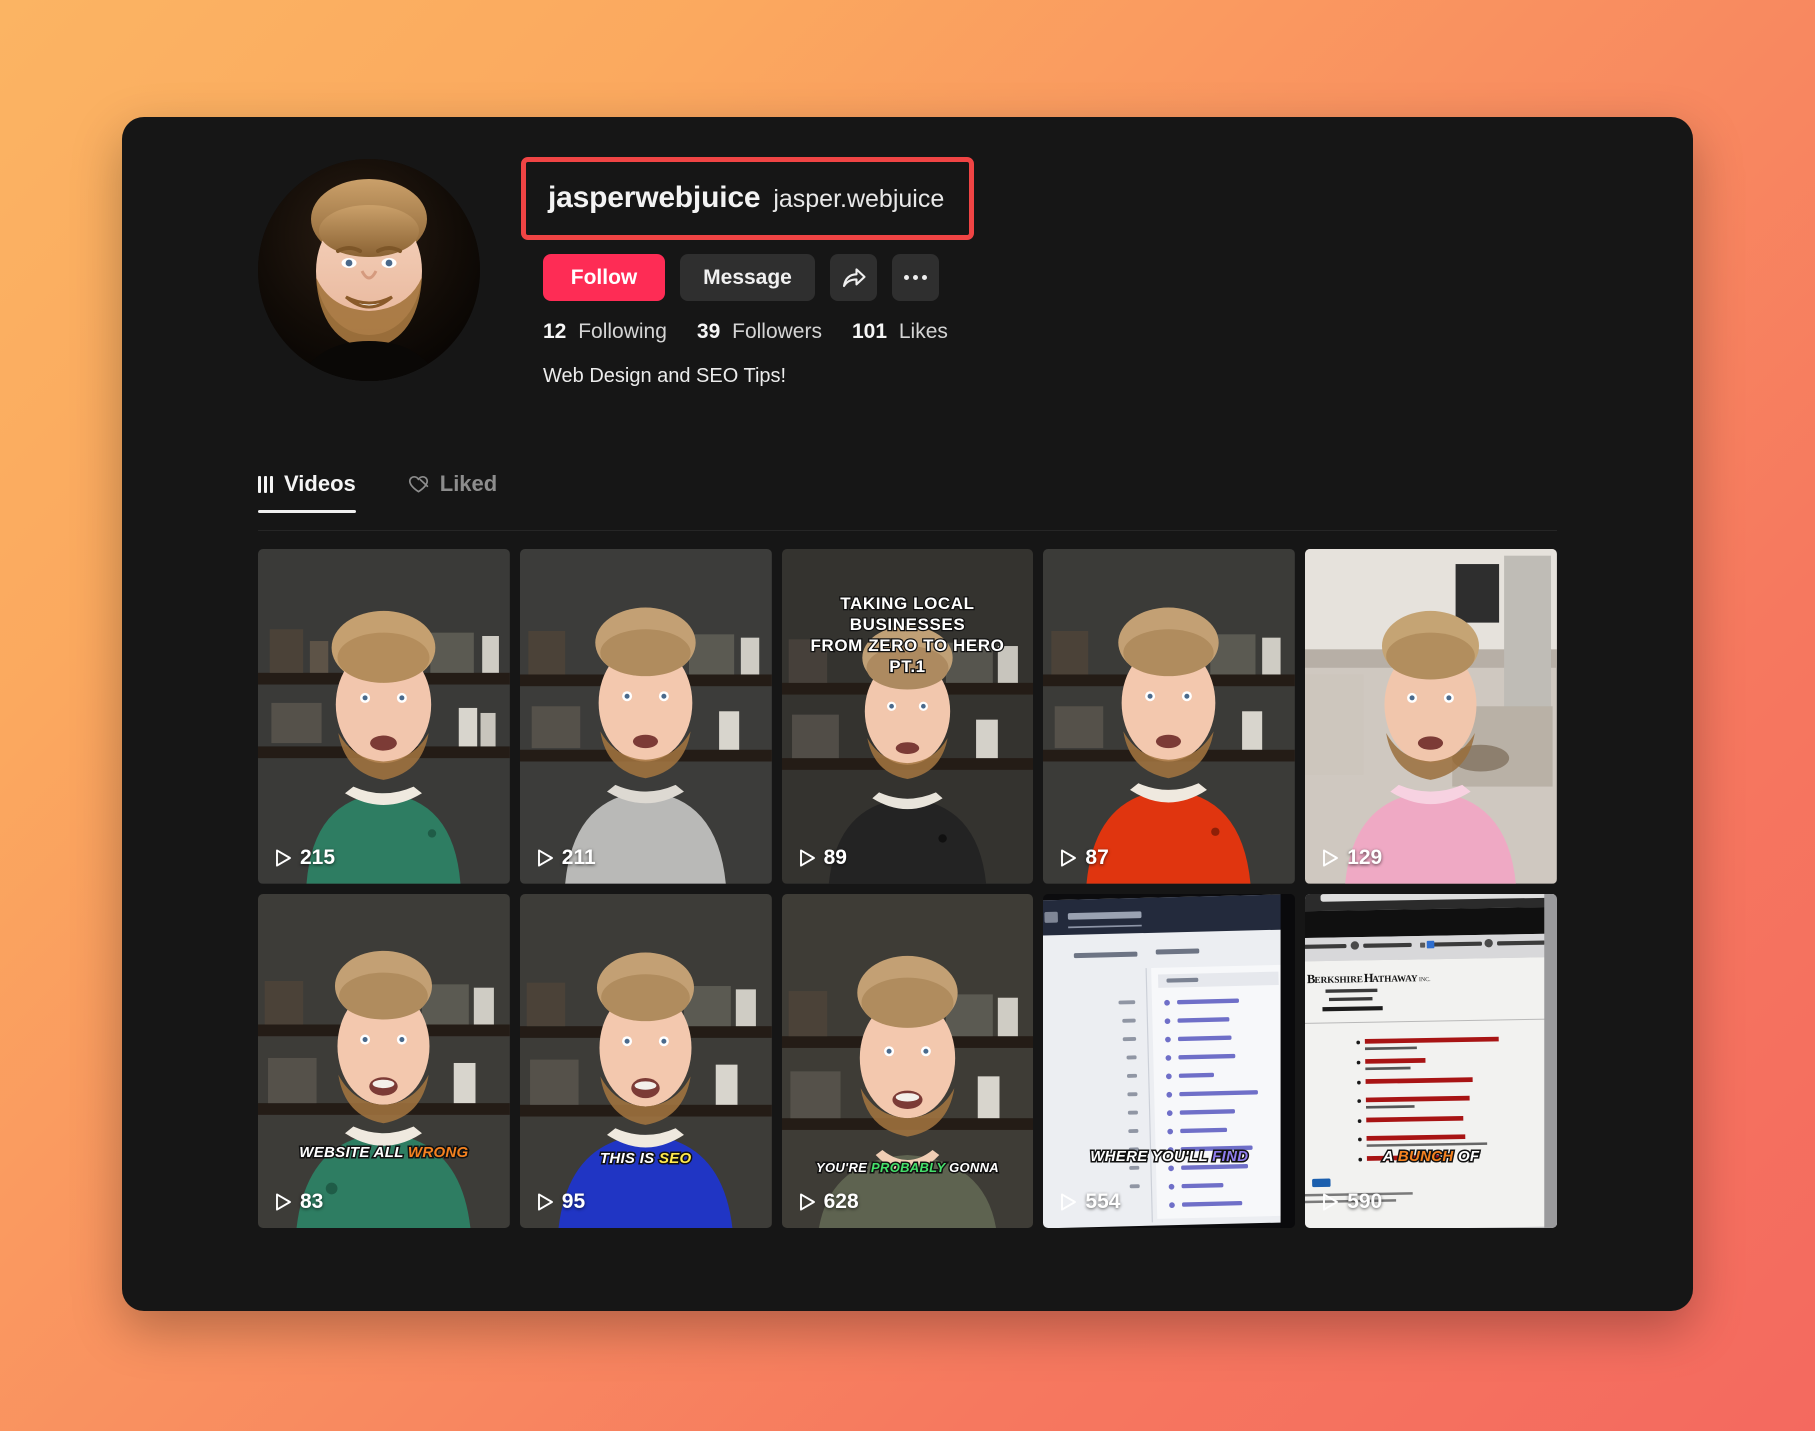 This screenshot has width=1815, height=1431. I want to click on caption-segment-highlight: PROBABLY, so click(908, 1168).